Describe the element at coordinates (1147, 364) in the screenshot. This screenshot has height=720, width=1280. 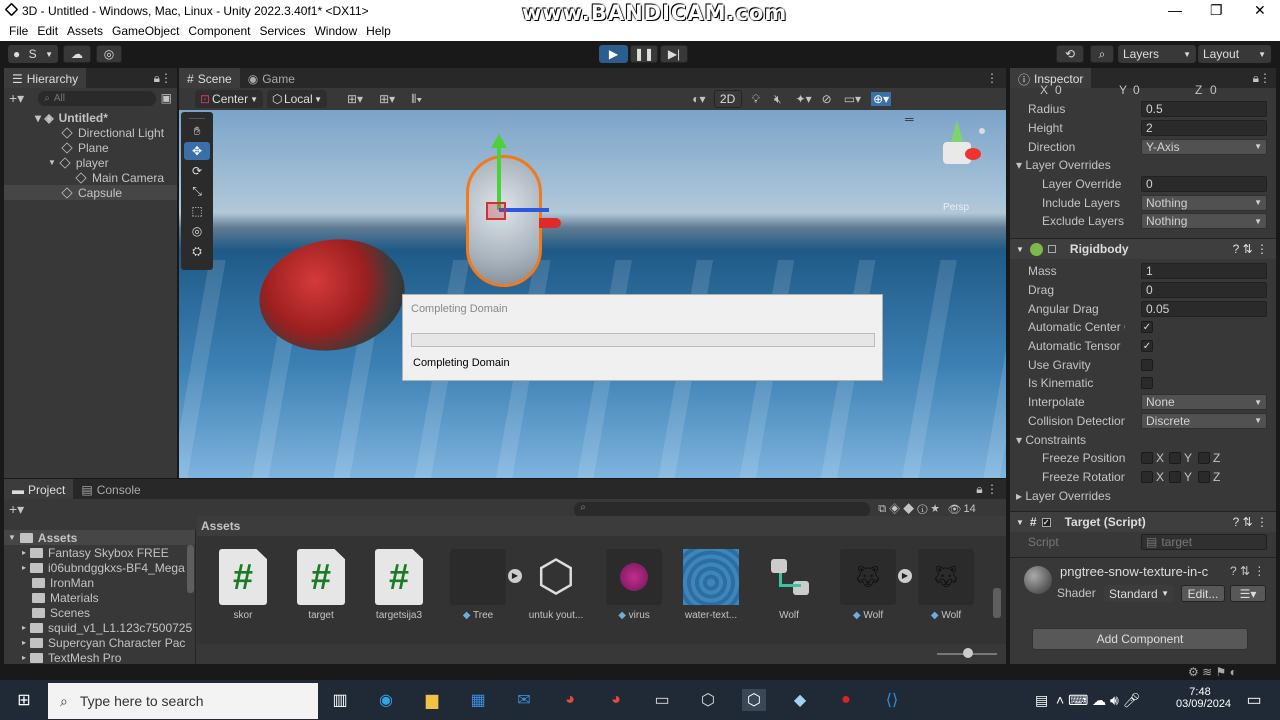
I see `use-gravity-checkbox` at that location.